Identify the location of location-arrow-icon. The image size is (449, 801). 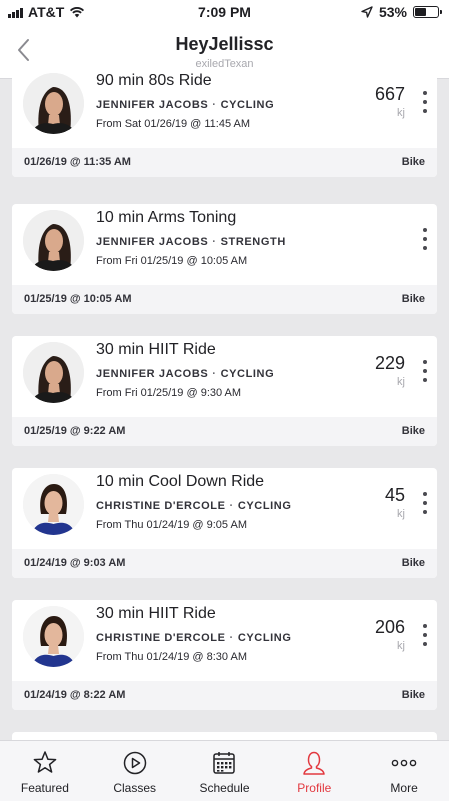
(367, 12).